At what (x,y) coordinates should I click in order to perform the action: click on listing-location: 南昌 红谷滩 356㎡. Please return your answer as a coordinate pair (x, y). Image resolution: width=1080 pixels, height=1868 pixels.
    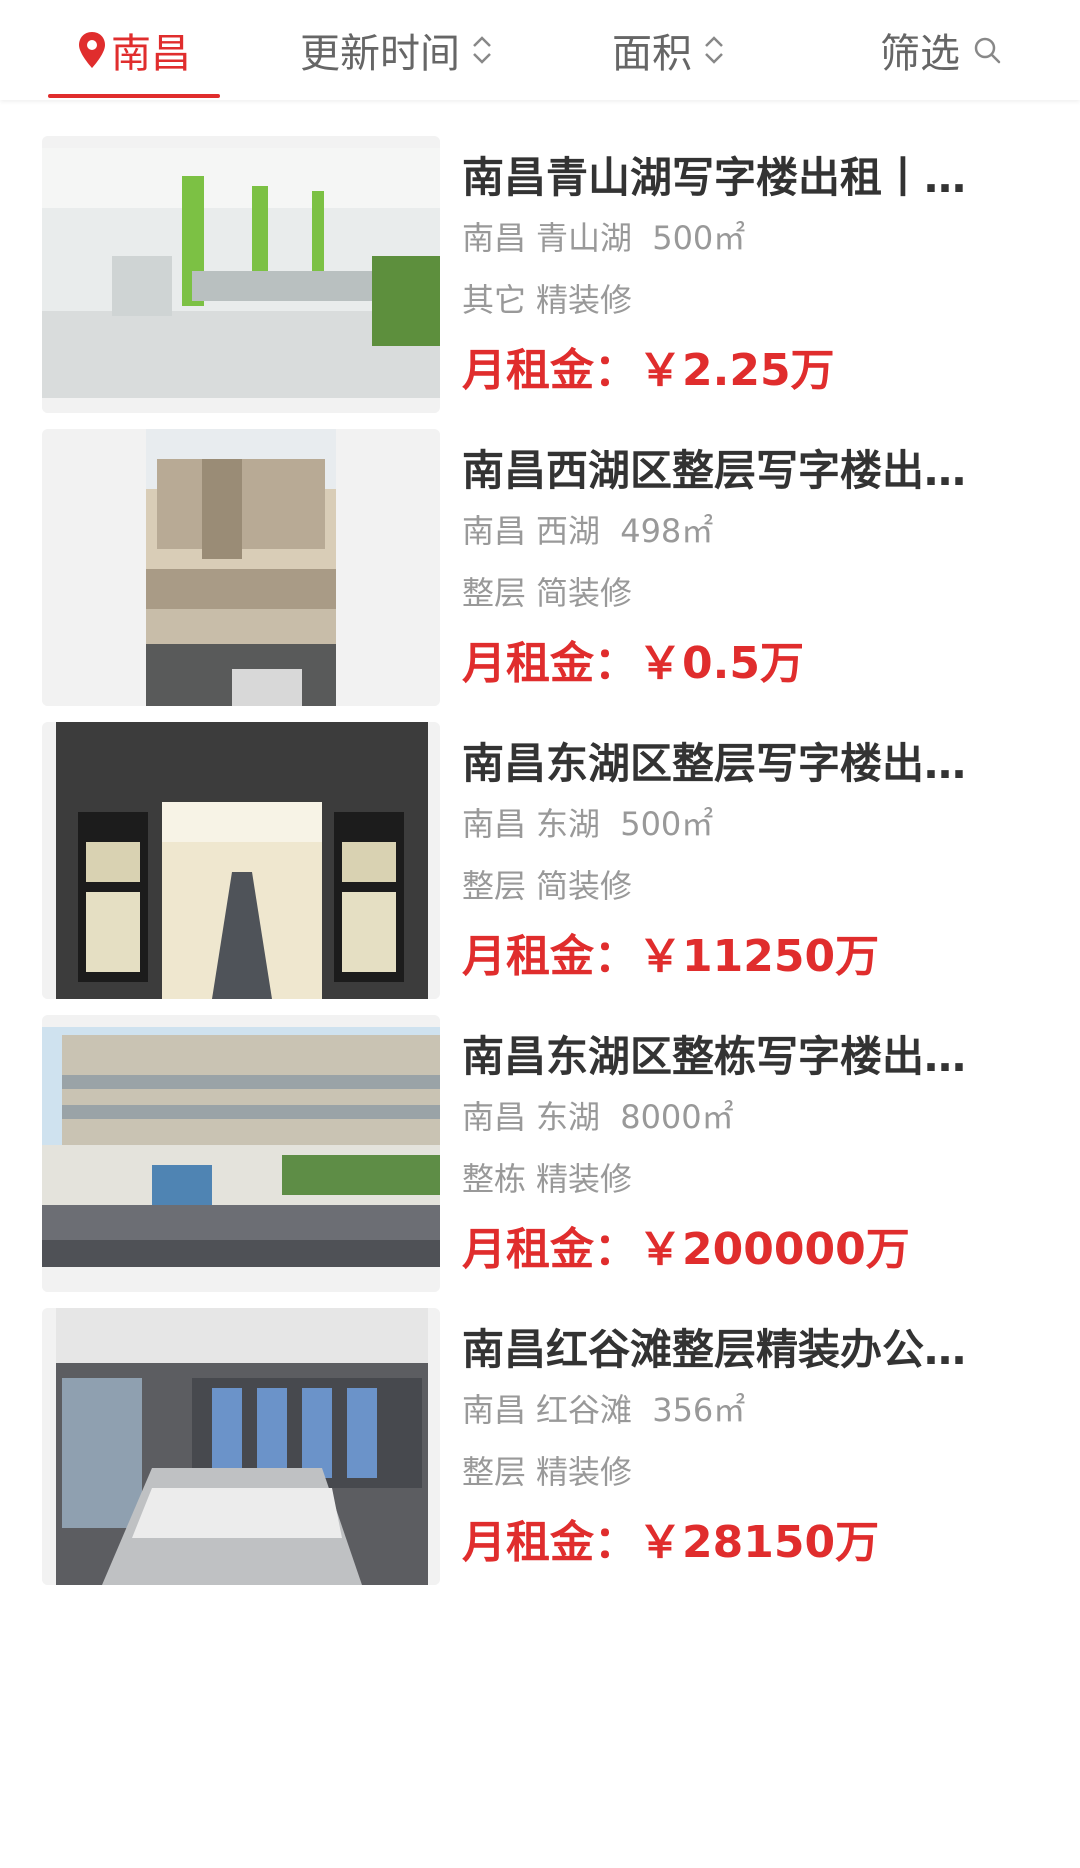
    Looking at the image, I should click on (742, 1410).